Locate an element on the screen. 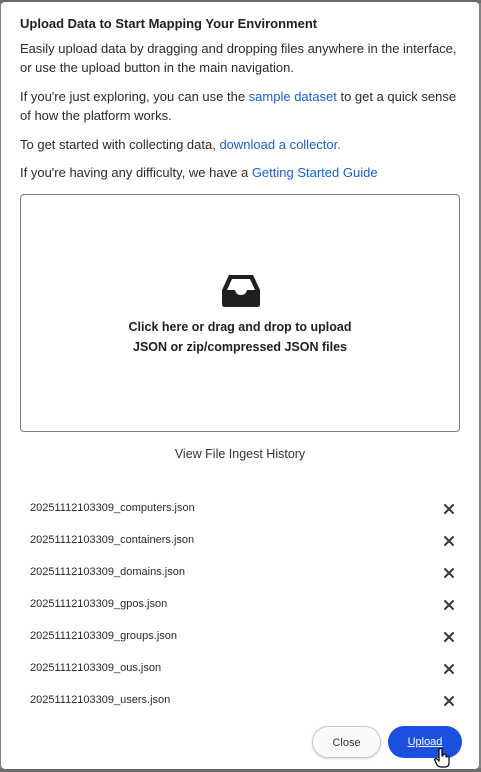 The image size is (481, 772). dropzone-line-2: JSON or zip/compressed JSON files is located at coordinates (240, 347).